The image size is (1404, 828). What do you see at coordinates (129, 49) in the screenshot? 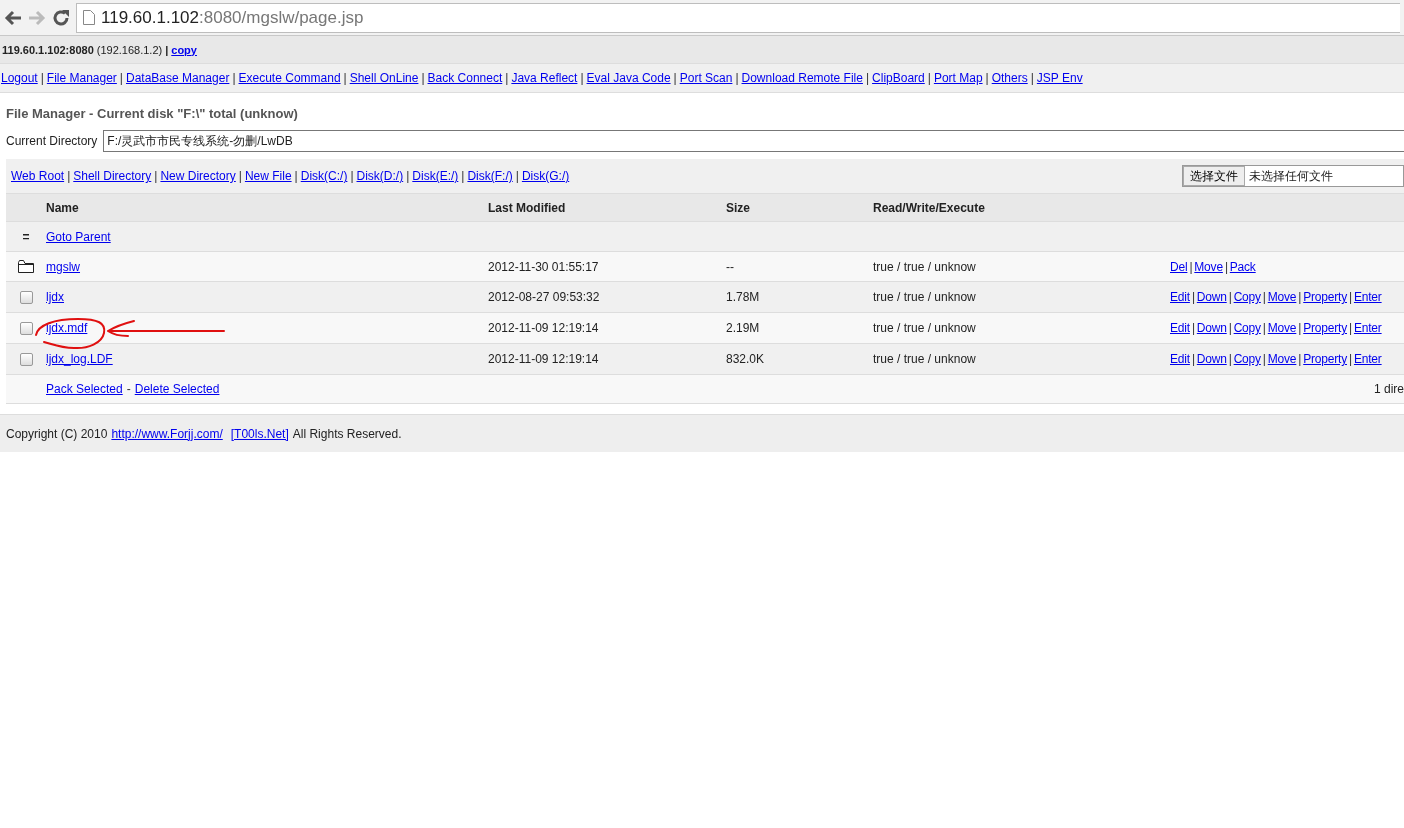
I see `ip-address: (192.168.1.2)` at bounding box center [129, 49].